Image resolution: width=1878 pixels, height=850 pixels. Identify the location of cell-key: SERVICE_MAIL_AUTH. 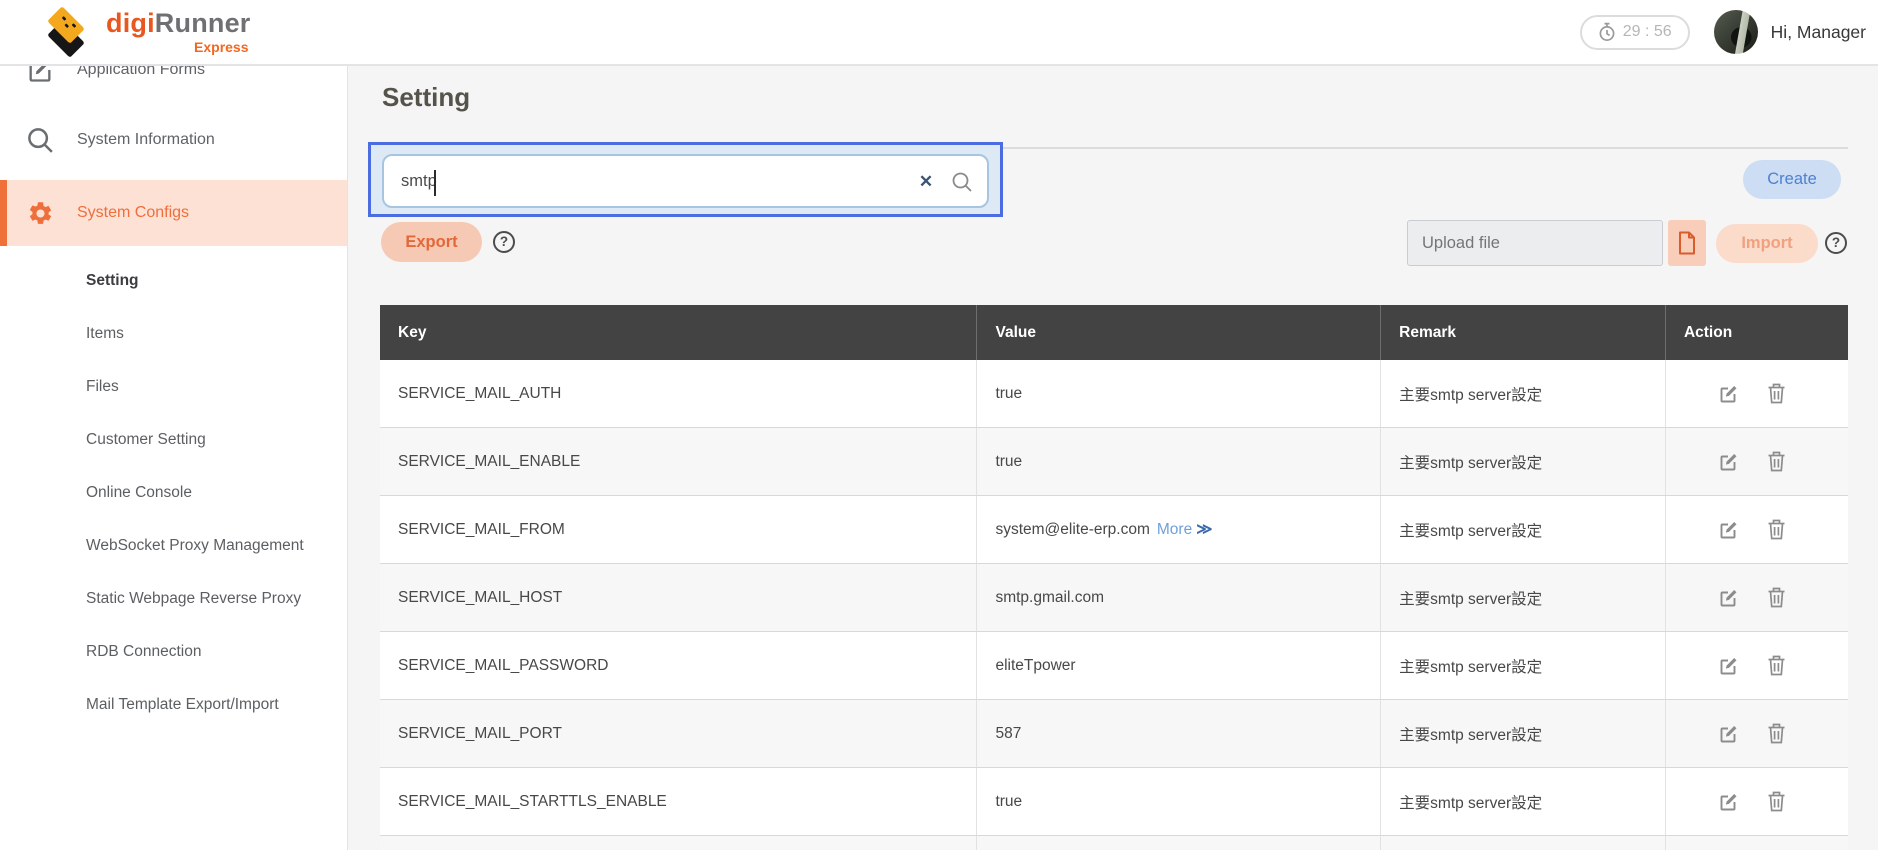
(679, 393).